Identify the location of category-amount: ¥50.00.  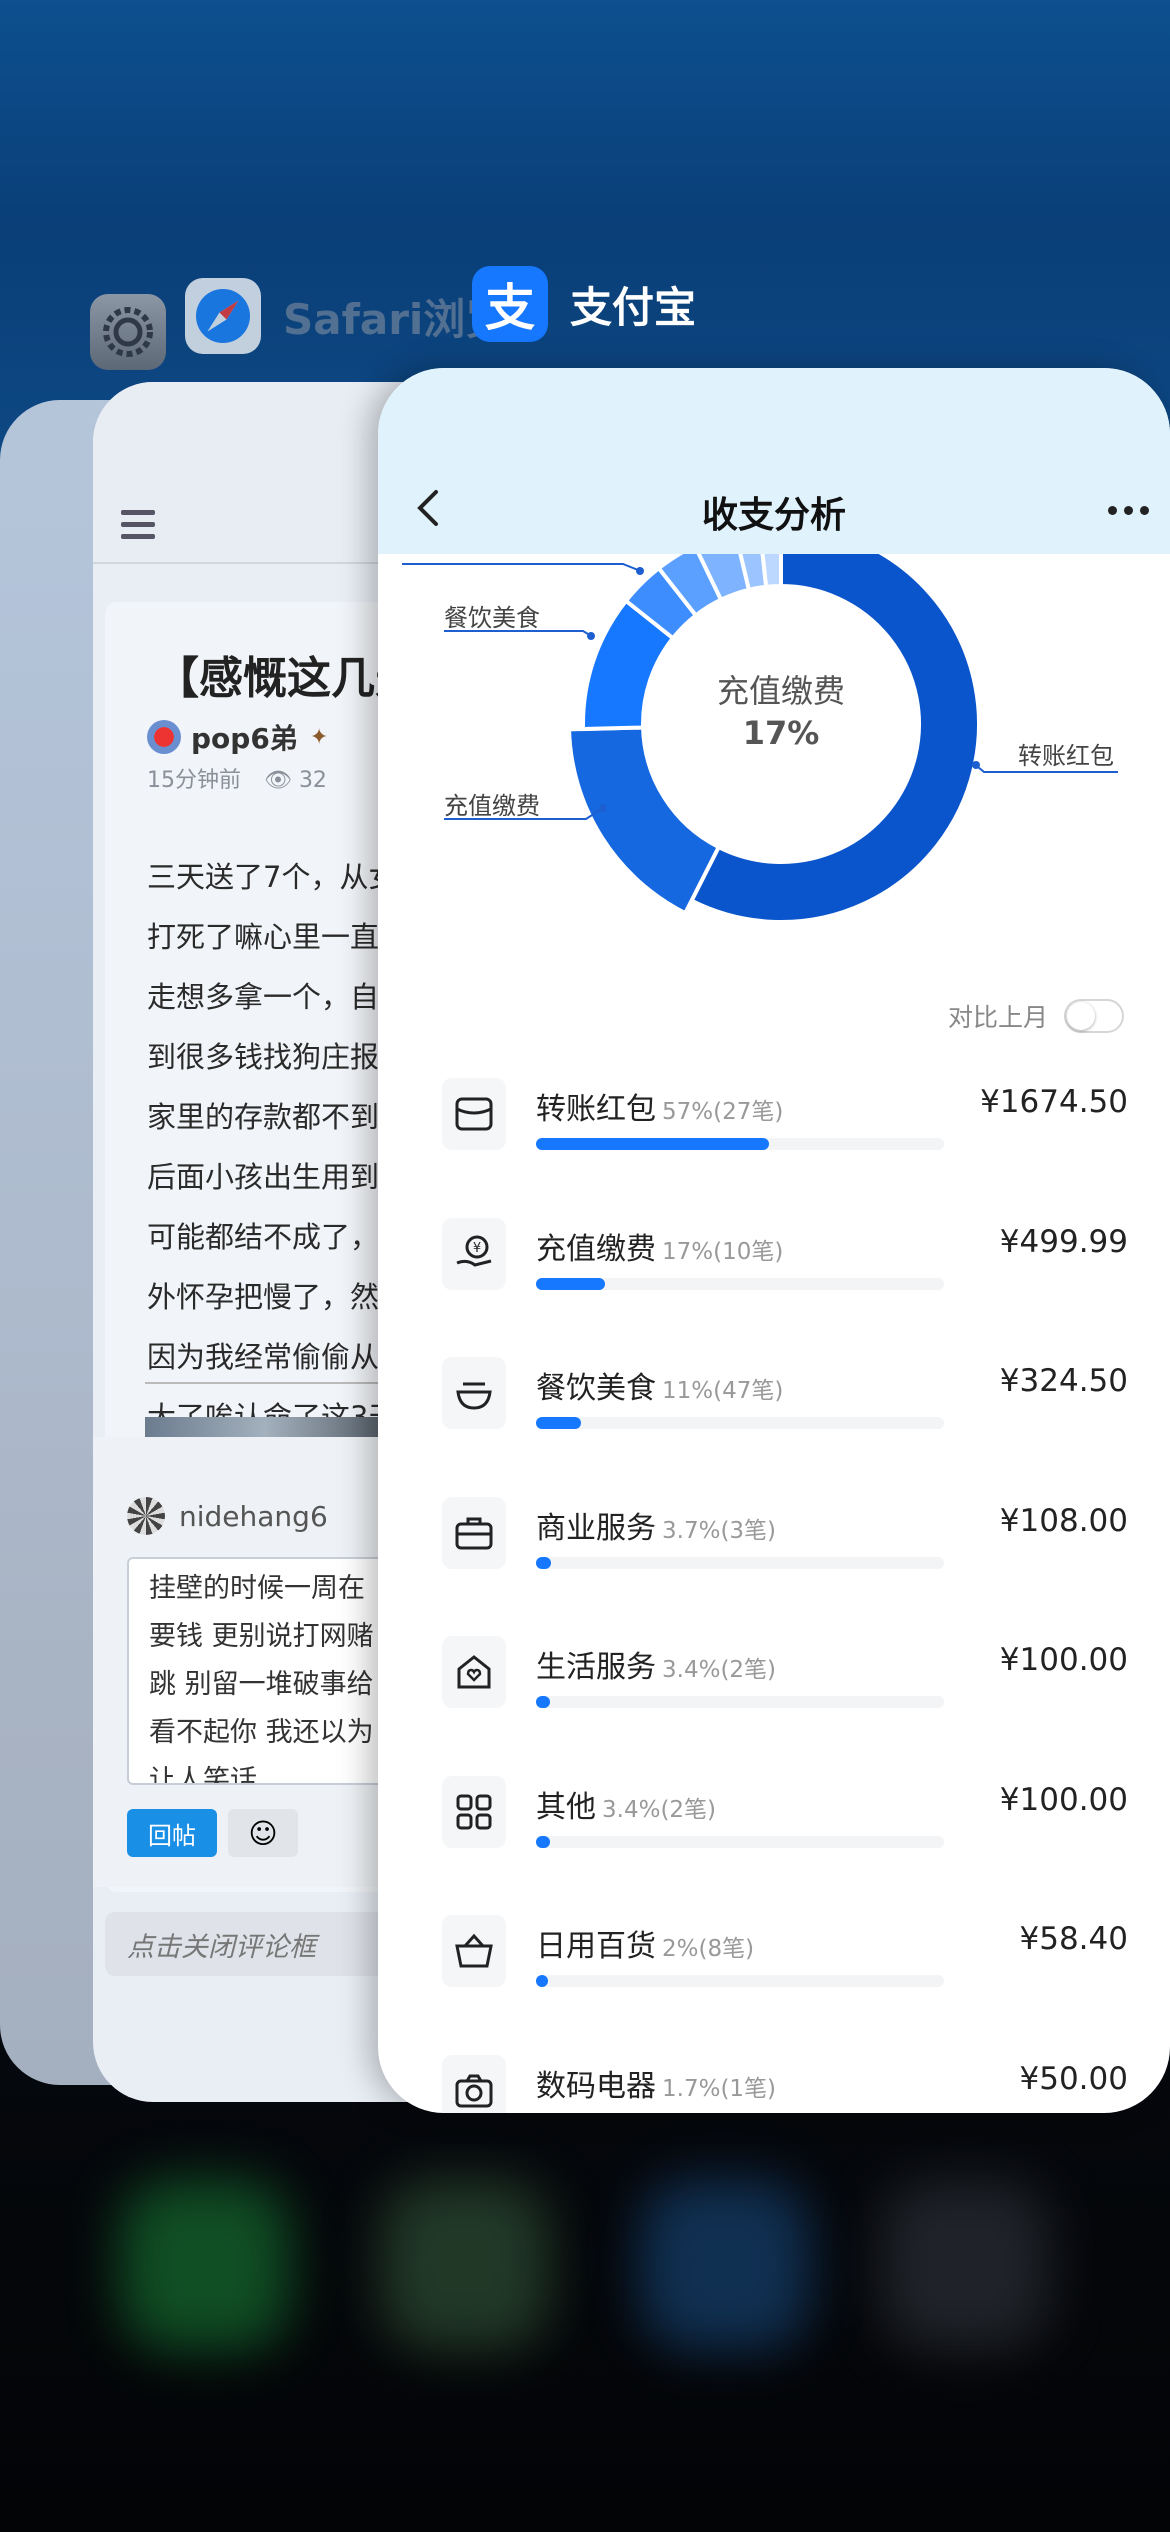
(1073, 2078).